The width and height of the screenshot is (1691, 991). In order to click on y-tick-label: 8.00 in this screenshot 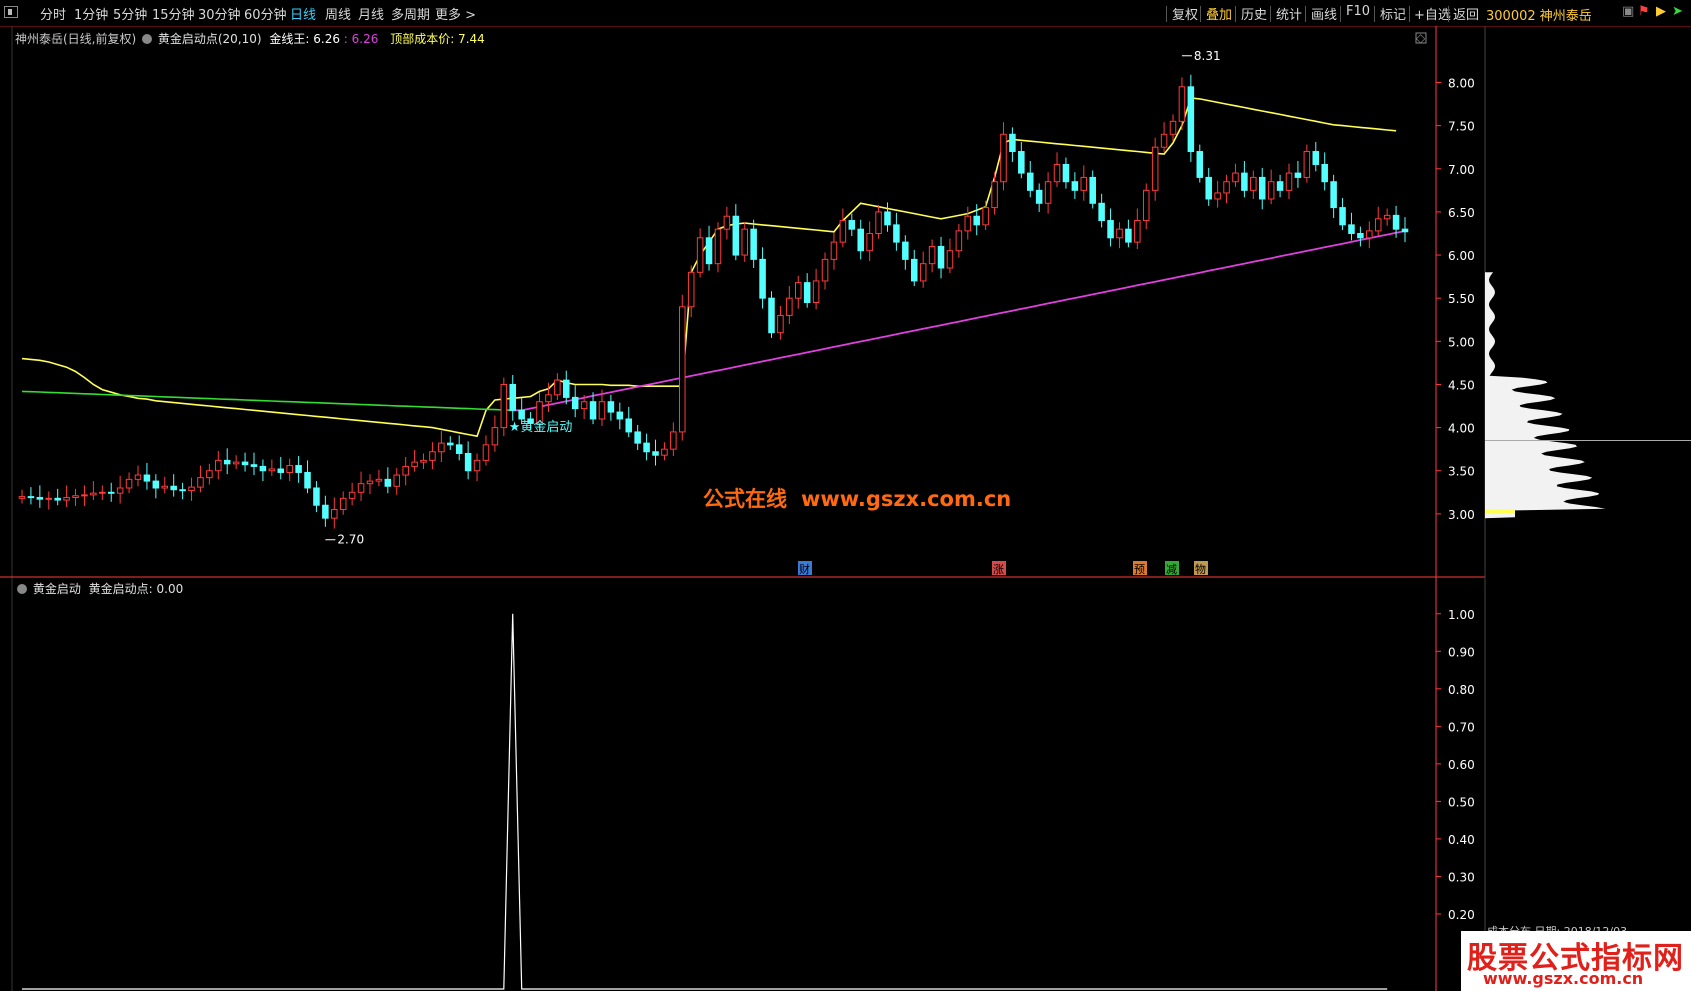, I will do `click(1461, 84)`.